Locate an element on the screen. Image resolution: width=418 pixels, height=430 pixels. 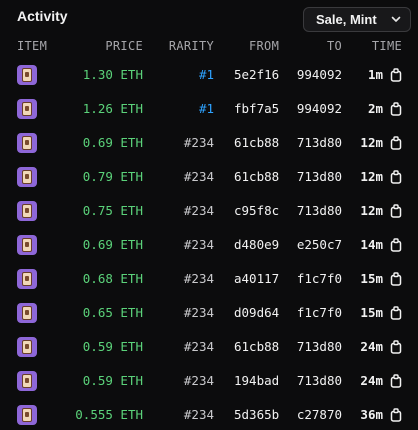
price-value: 0.65 ETH is located at coordinates (112, 312).